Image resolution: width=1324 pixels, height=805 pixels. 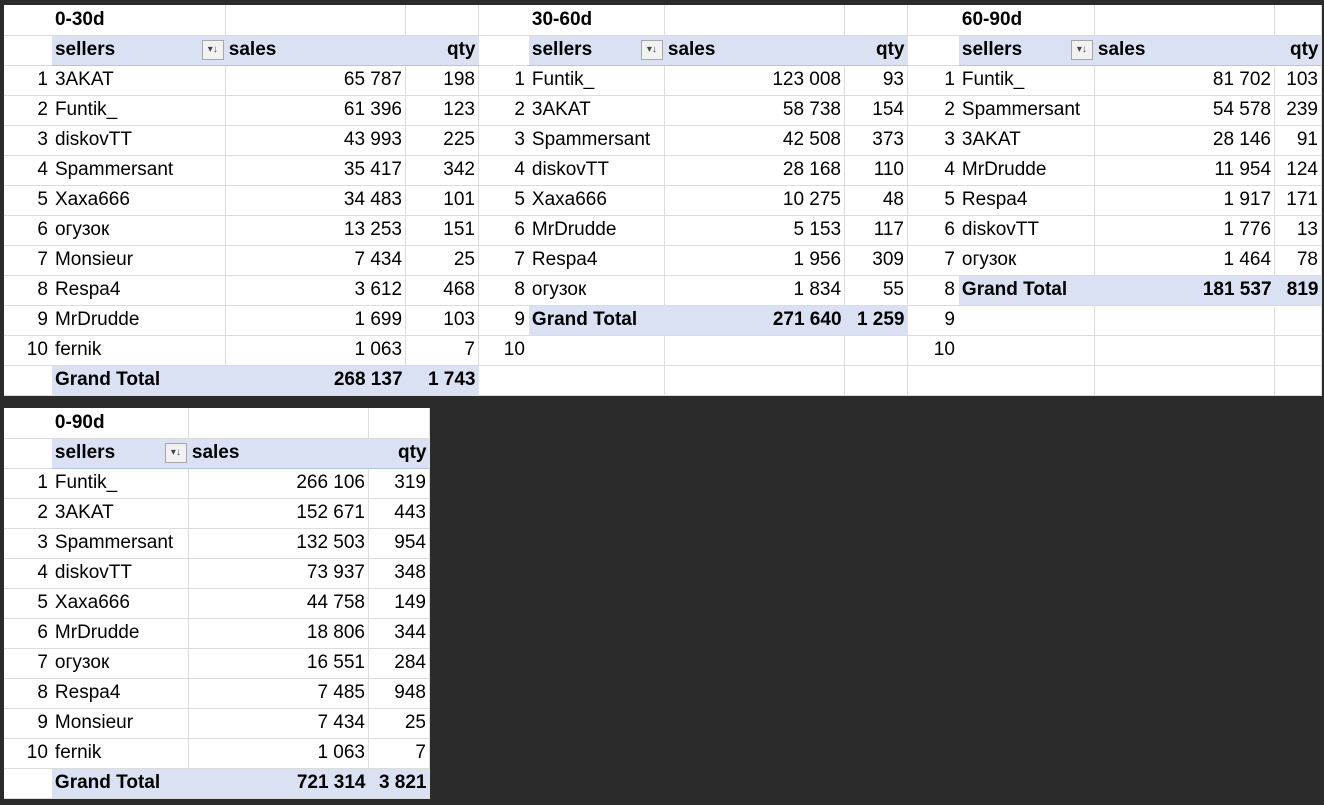 What do you see at coordinates (316, 140) in the screenshot?
I see `sales-cell: 43 993` at bounding box center [316, 140].